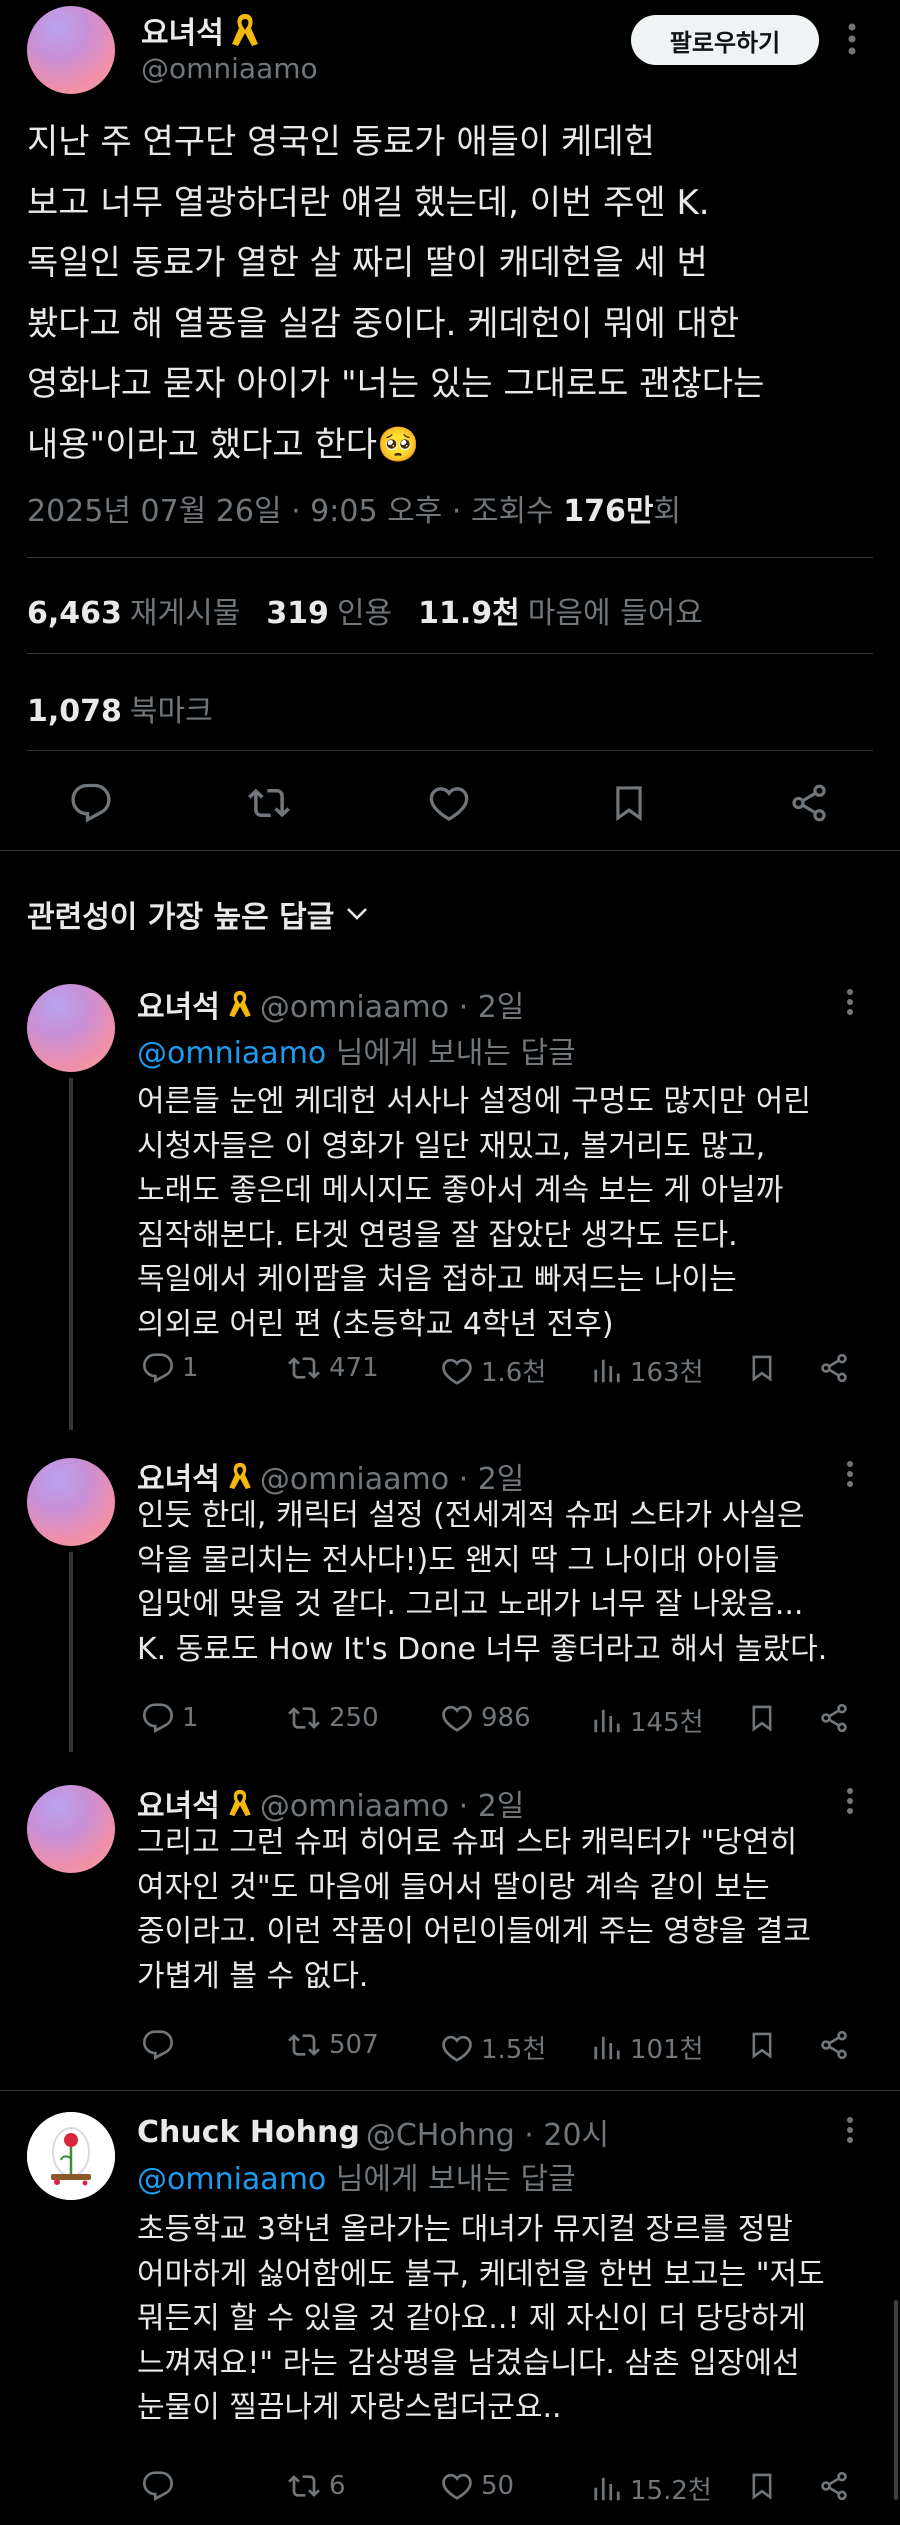 Image resolution: width=900 pixels, height=2525 pixels. Describe the element at coordinates (477, 2486) in the screenshot. I see `like-button: 50` at that location.